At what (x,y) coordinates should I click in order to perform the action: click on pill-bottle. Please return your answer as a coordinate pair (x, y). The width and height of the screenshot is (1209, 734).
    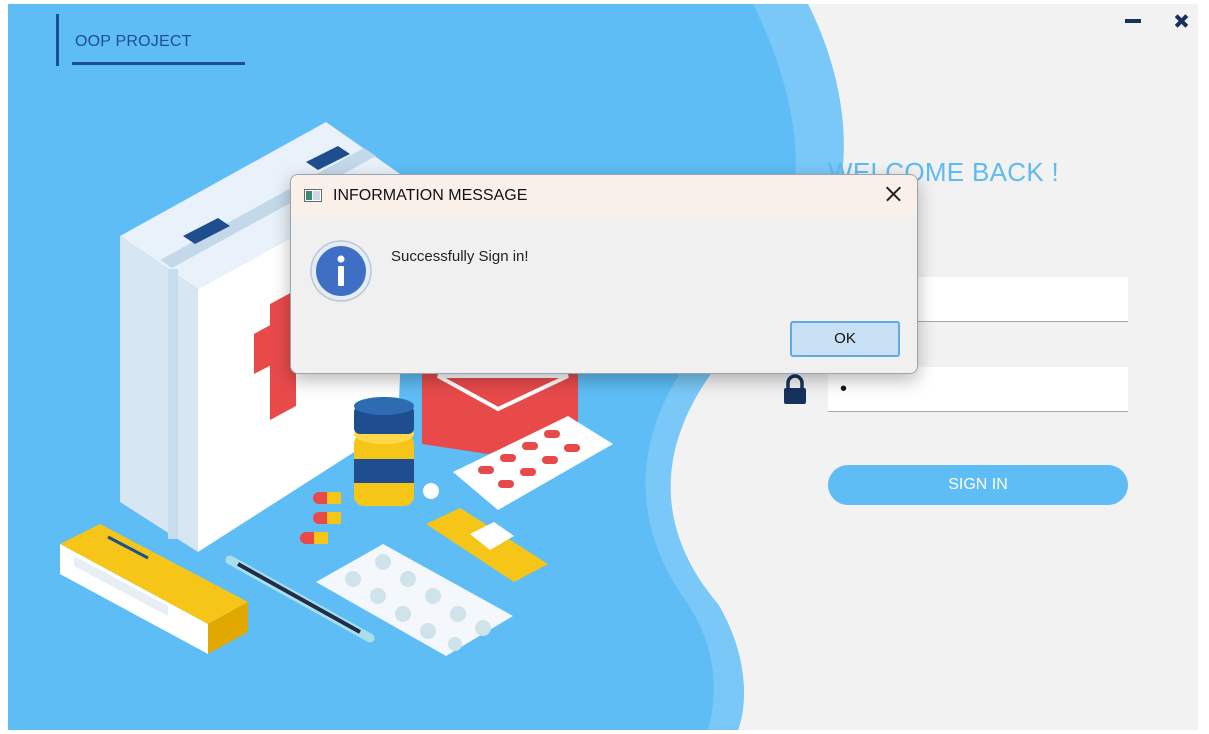
    Looking at the image, I should click on (384, 451).